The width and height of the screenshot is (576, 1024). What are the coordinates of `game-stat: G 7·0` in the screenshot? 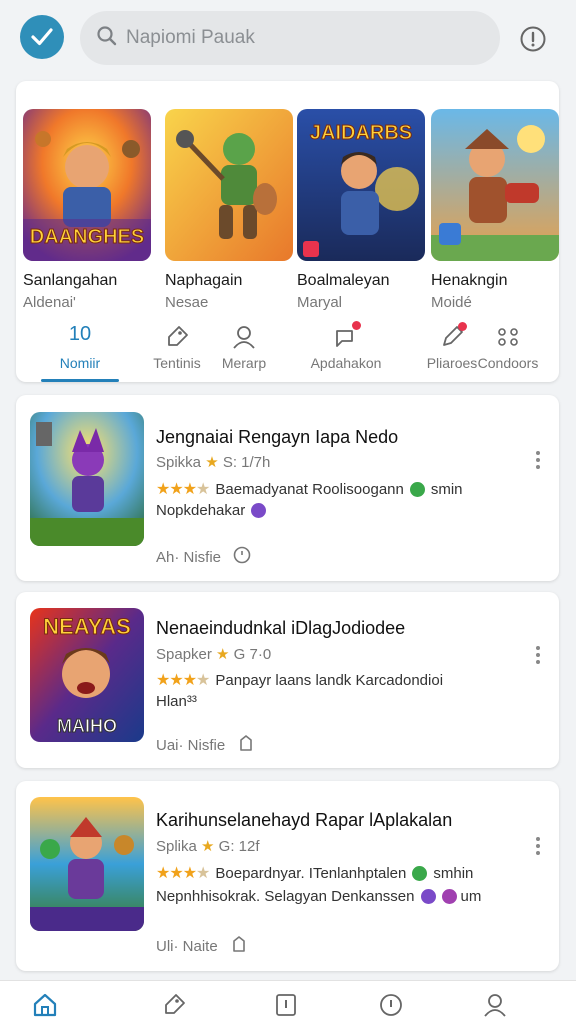 It's located at (252, 654).